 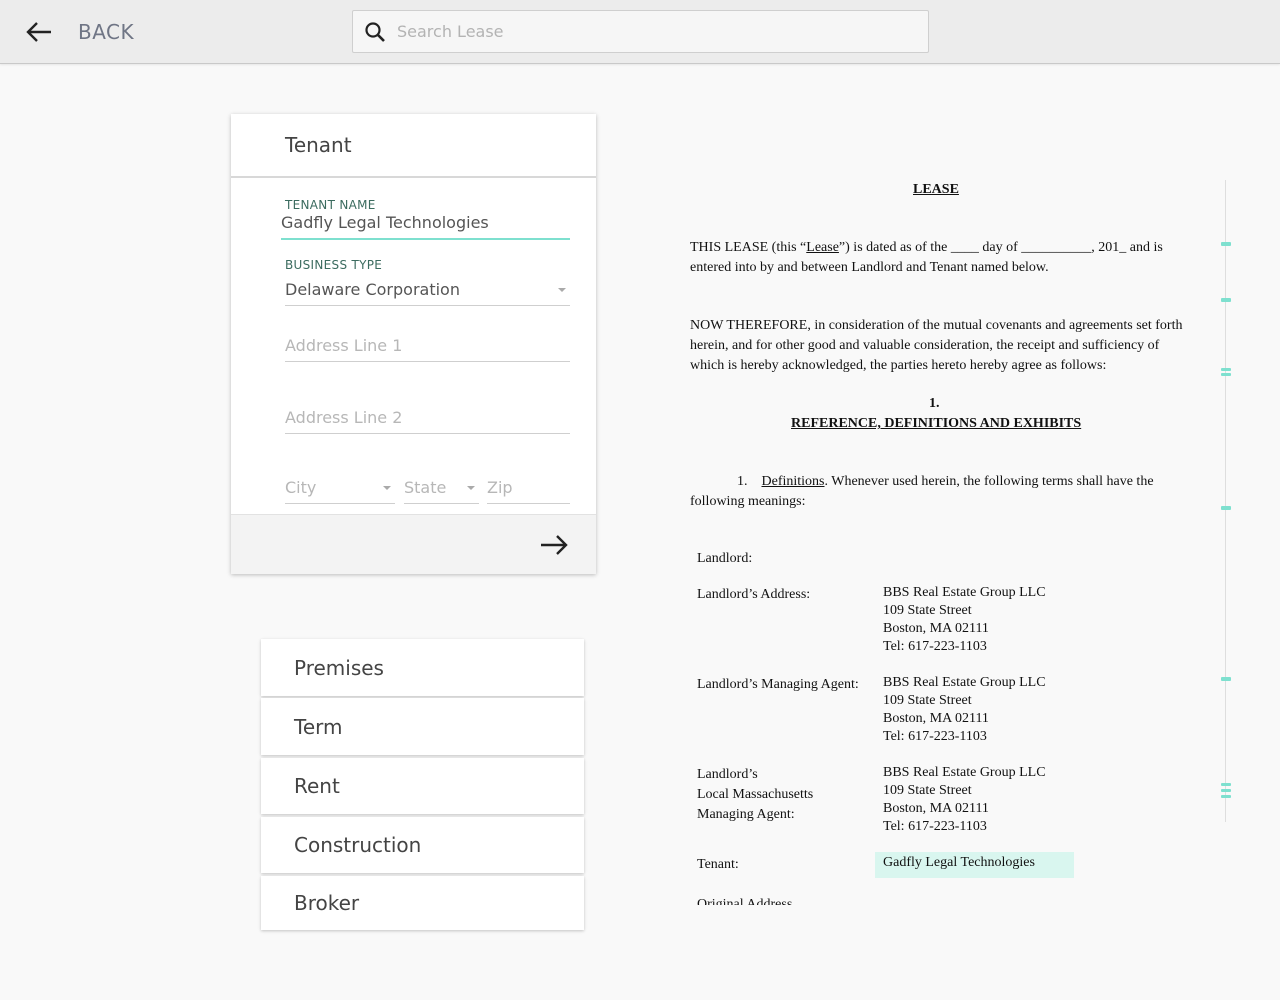 What do you see at coordinates (936, 808) in the screenshot?
I see `local-agent-line: Boston, MA 02111` at bounding box center [936, 808].